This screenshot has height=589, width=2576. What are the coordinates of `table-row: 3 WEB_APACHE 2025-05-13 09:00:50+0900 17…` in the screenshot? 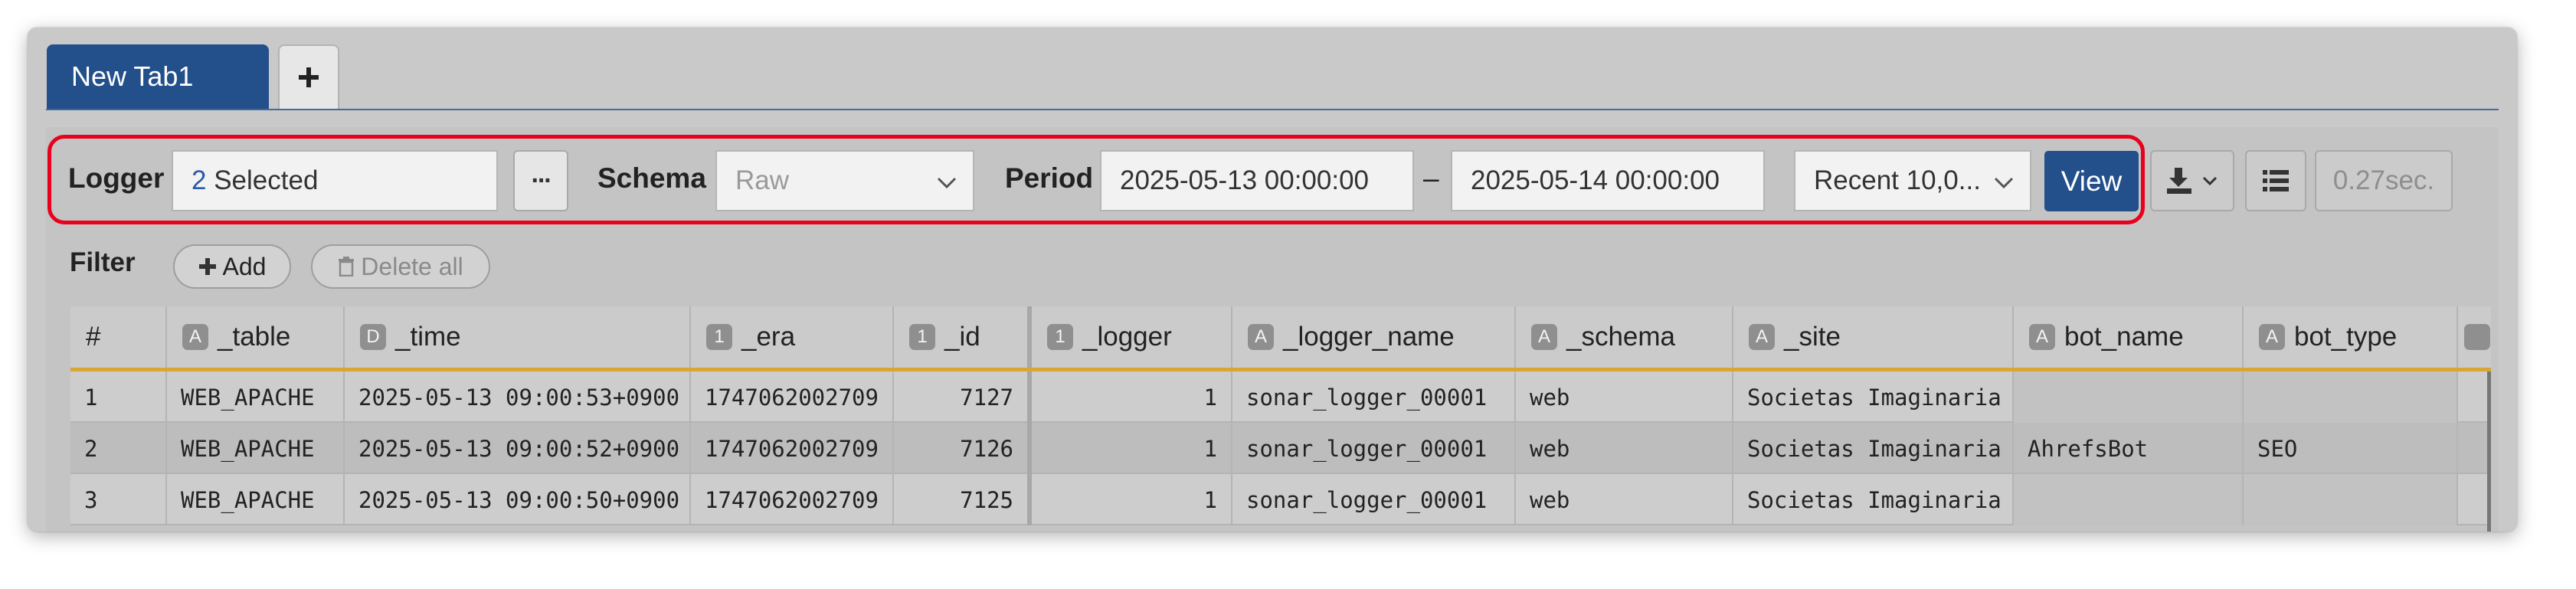 It's located at (1280, 499).